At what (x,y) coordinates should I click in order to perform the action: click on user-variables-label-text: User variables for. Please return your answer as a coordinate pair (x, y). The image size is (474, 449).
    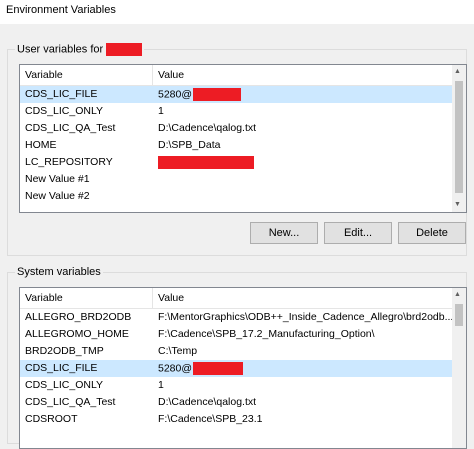
    Looking at the image, I should click on (60, 49).